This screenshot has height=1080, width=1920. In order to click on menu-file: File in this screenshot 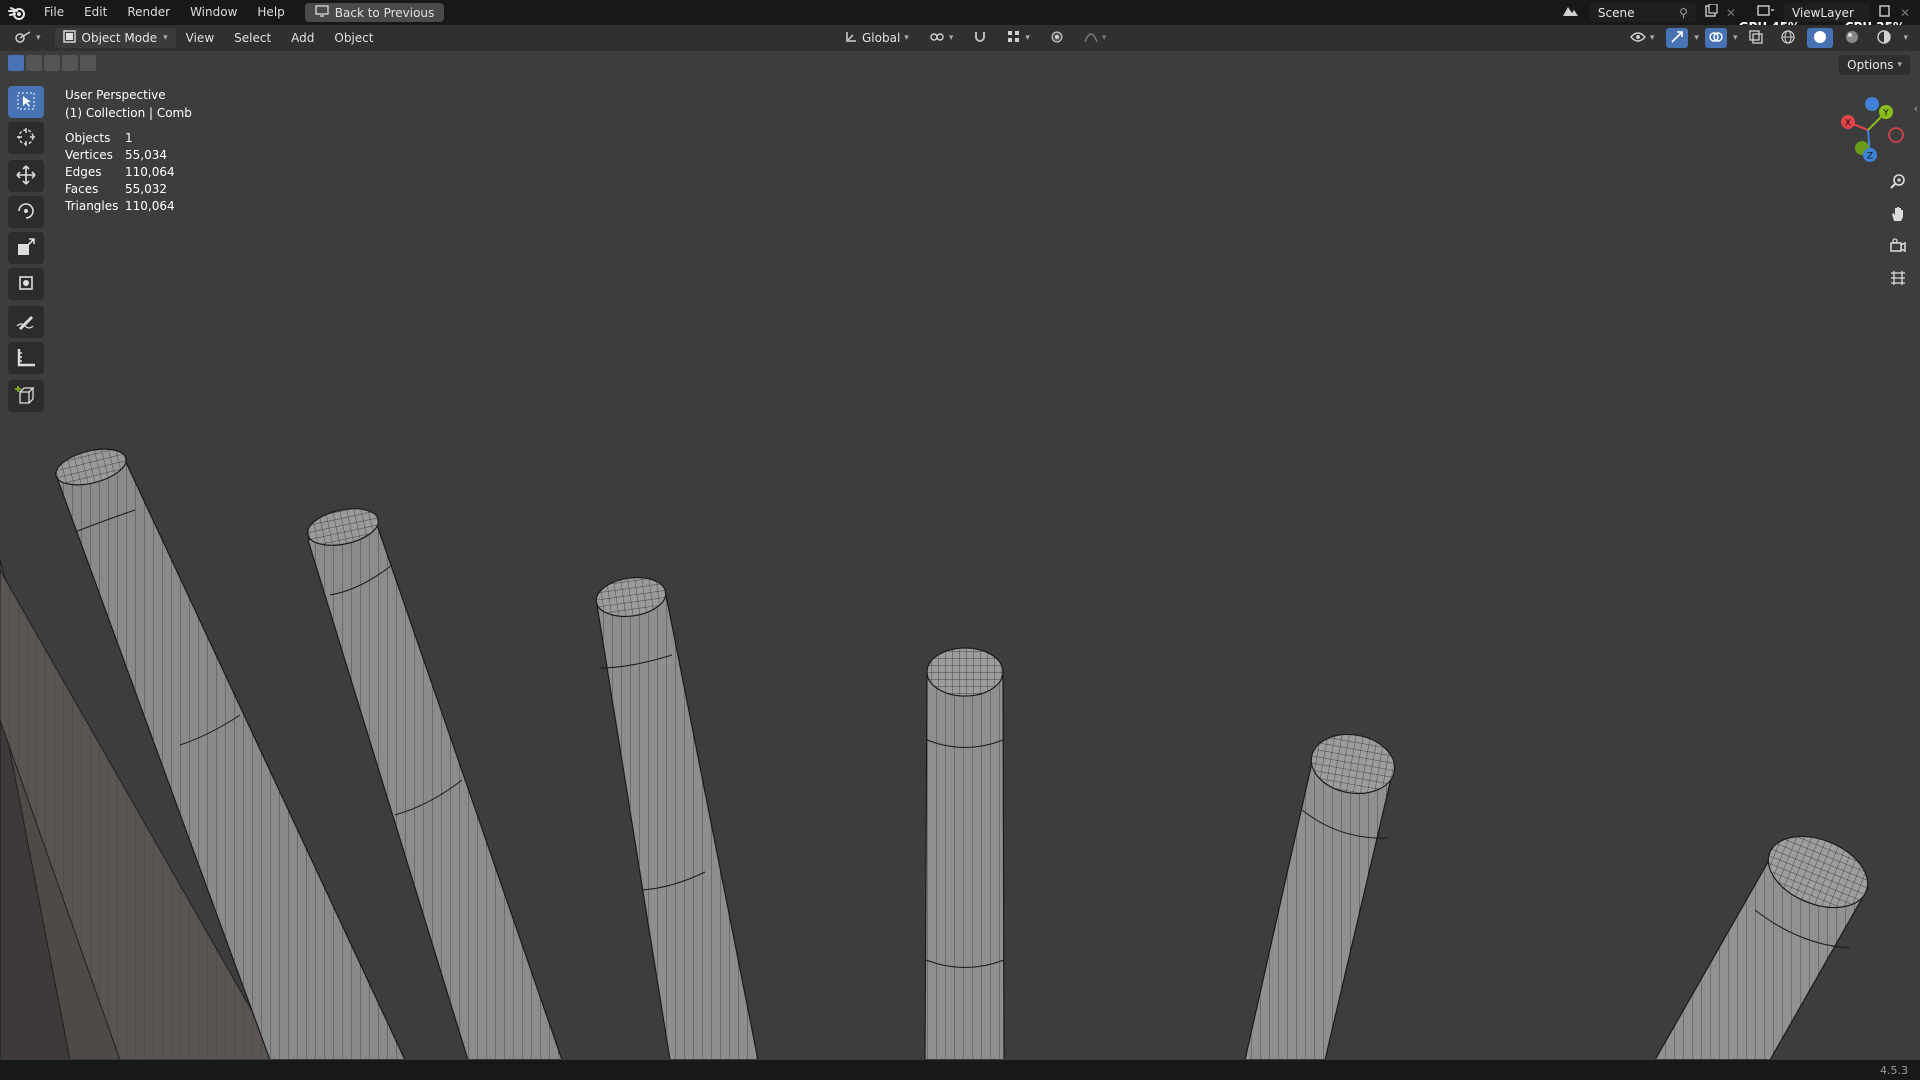, I will do `click(54, 12)`.